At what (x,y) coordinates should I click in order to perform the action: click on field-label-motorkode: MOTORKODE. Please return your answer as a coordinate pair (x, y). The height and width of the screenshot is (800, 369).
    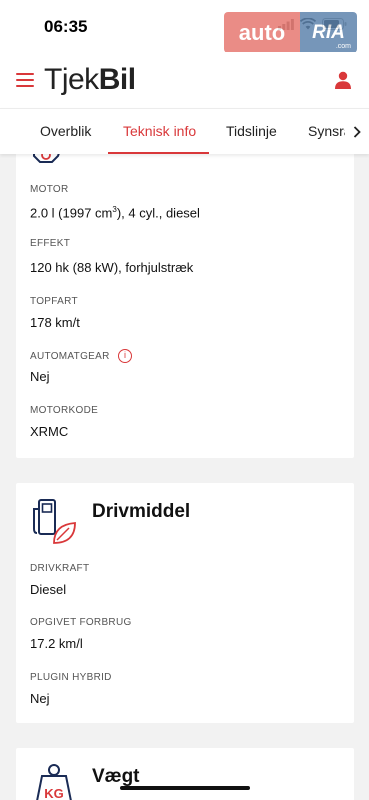
    Looking at the image, I should click on (64, 410).